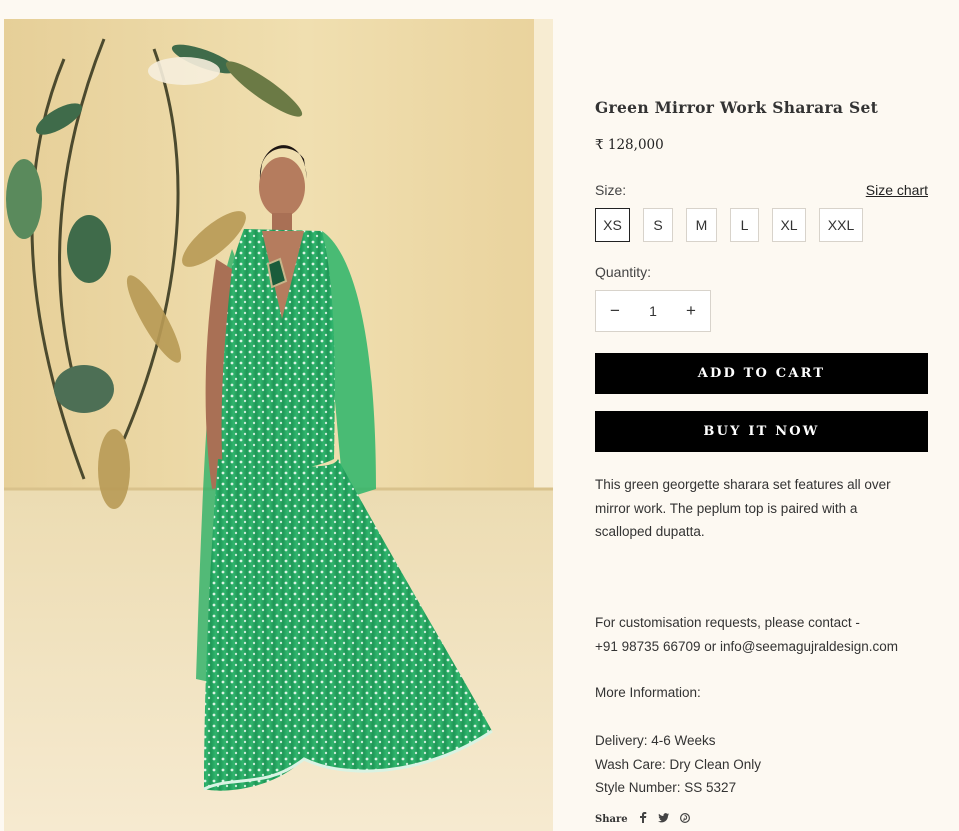  I want to click on quantity-value: 1, so click(653, 311).